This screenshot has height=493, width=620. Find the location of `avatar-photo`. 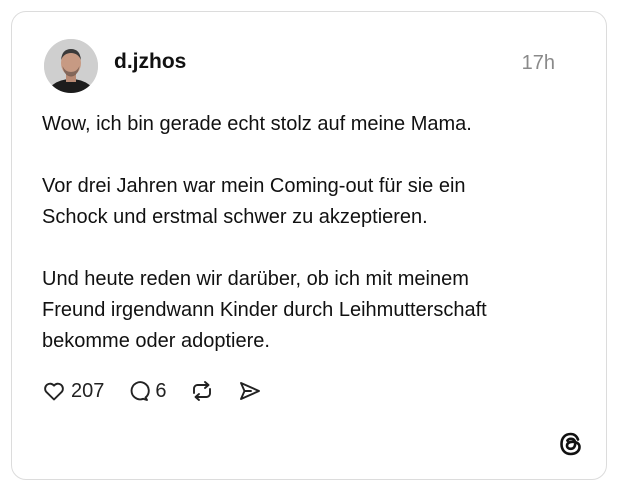

avatar-photo is located at coordinates (71, 66).